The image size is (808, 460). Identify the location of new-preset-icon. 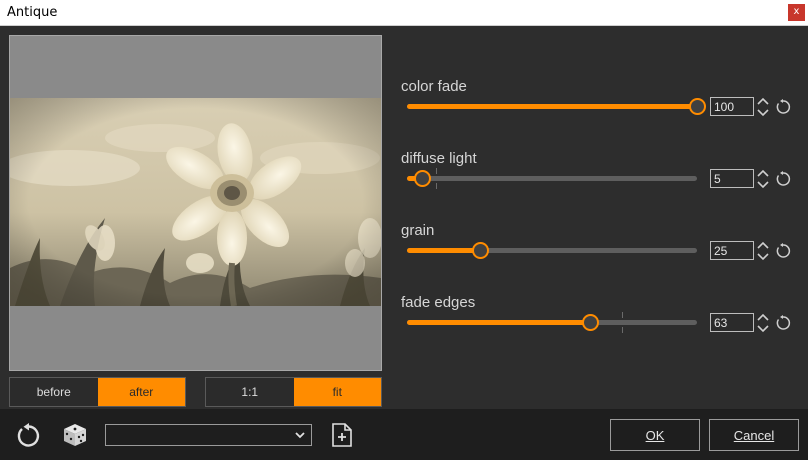
(342, 435).